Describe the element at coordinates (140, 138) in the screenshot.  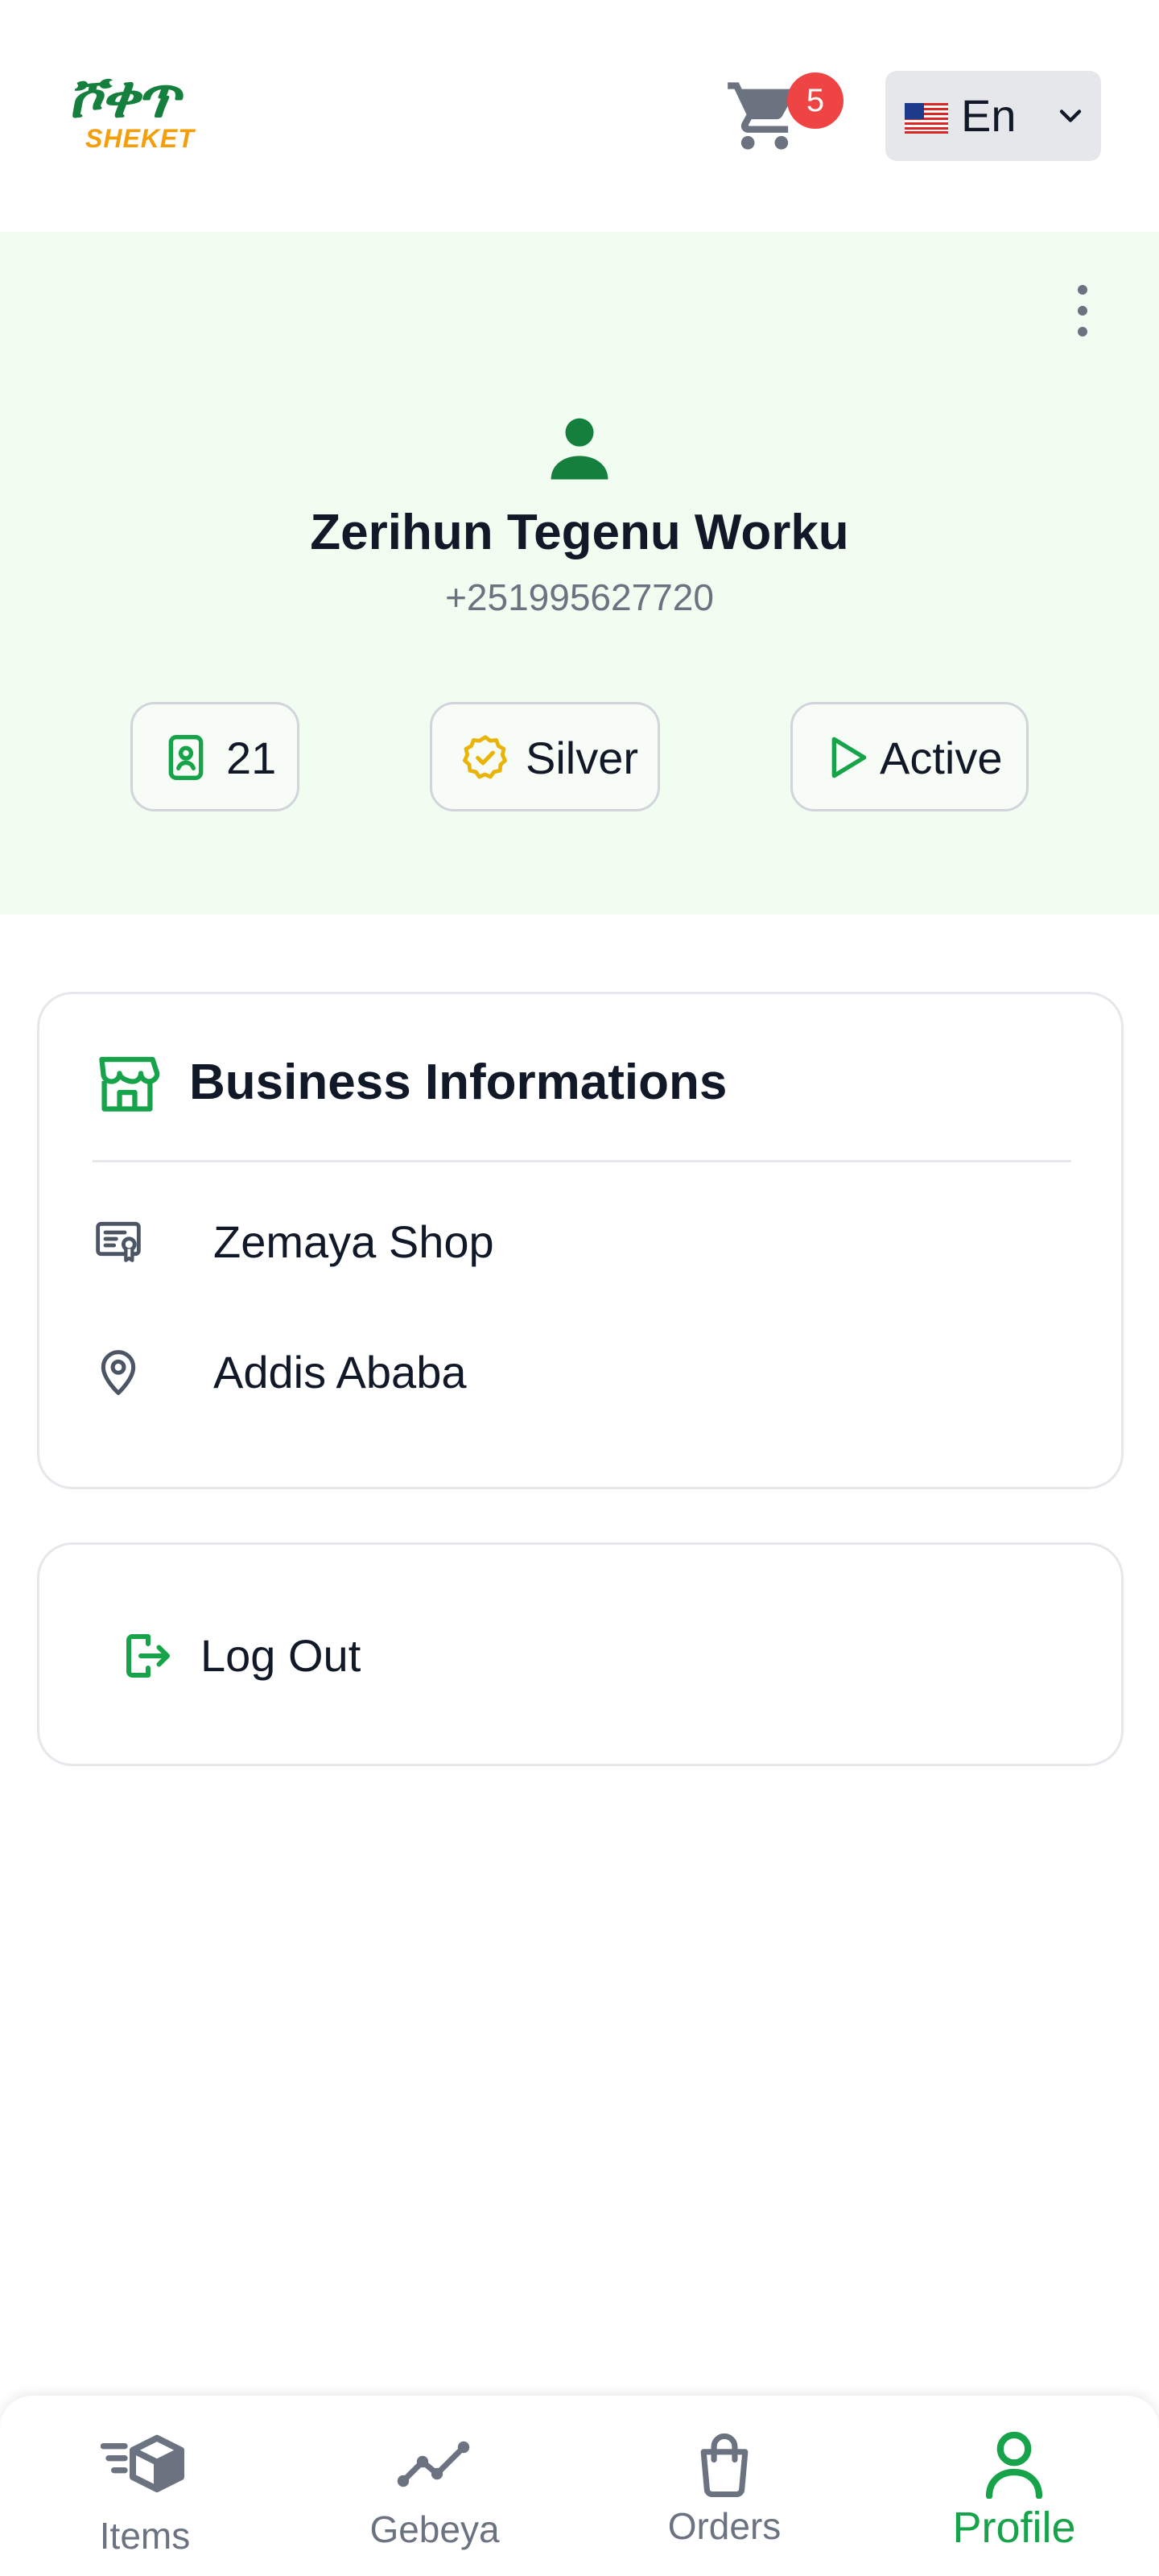
I see `logo-latin-text: SHEKET` at that location.